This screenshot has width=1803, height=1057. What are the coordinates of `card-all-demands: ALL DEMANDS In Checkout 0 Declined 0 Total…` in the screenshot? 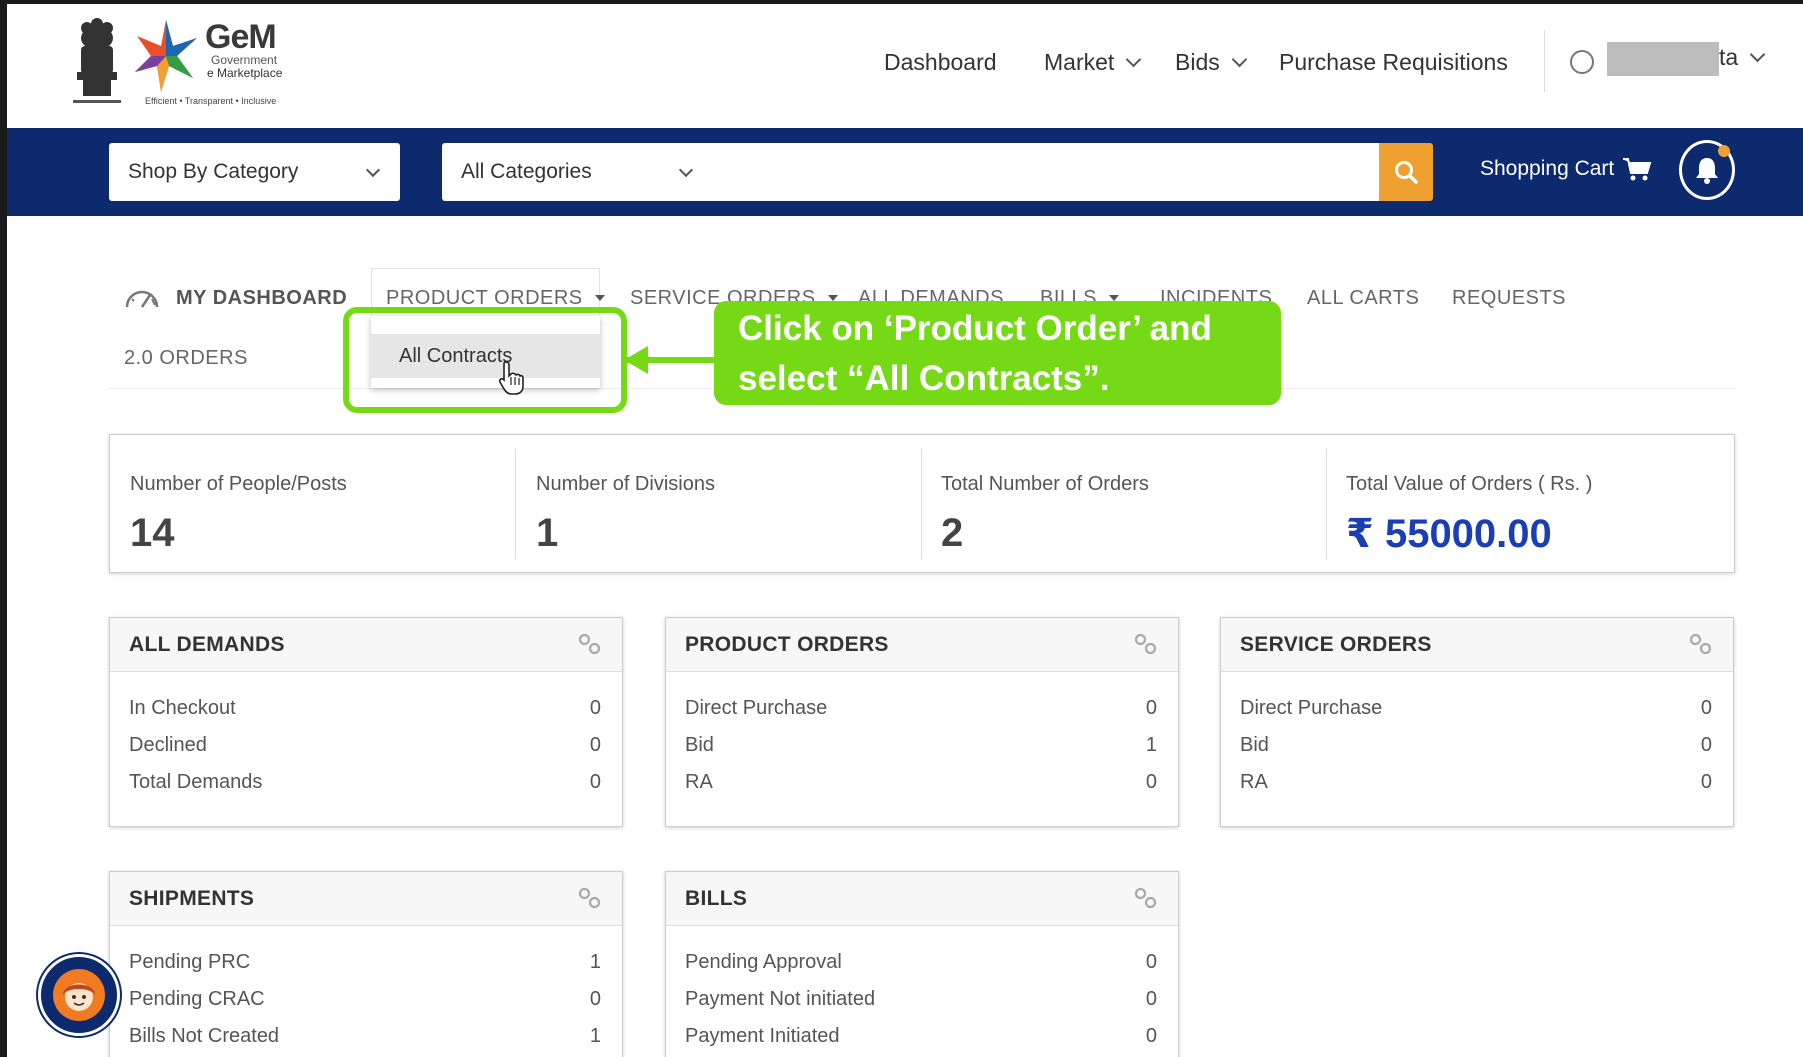 It's located at (366, 722).